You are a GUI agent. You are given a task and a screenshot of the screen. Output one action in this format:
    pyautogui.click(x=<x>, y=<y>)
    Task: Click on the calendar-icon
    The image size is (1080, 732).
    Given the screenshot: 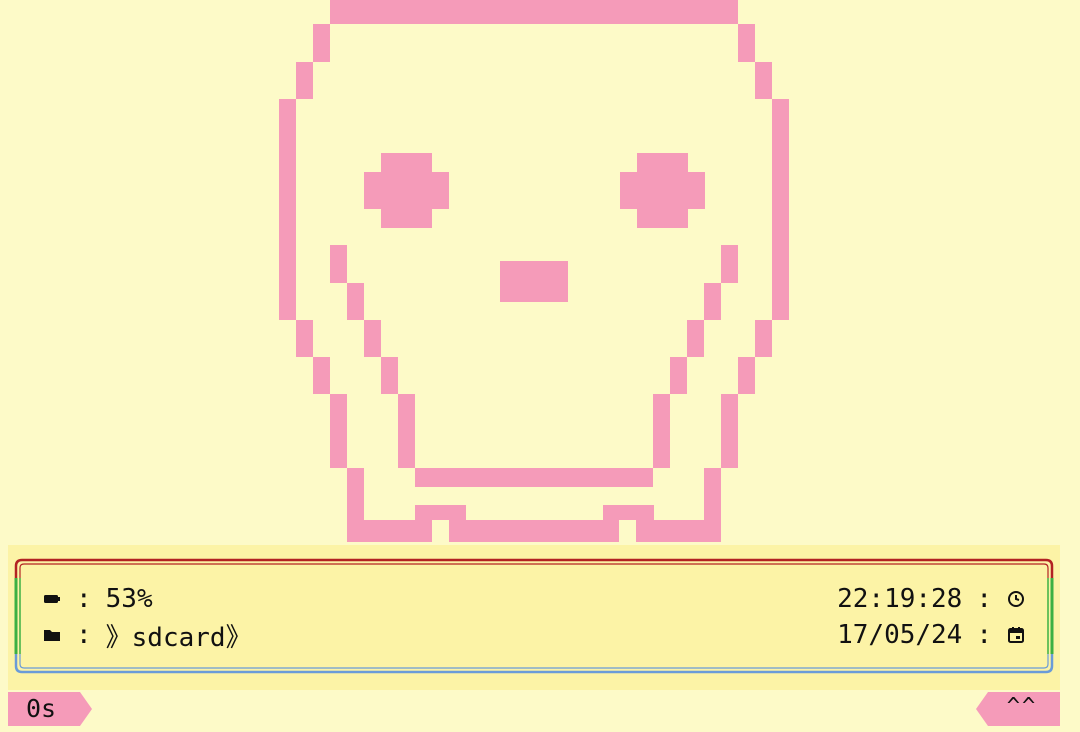 What is the action you would take?
    pyautogui.click(x=1016, y=635)
    